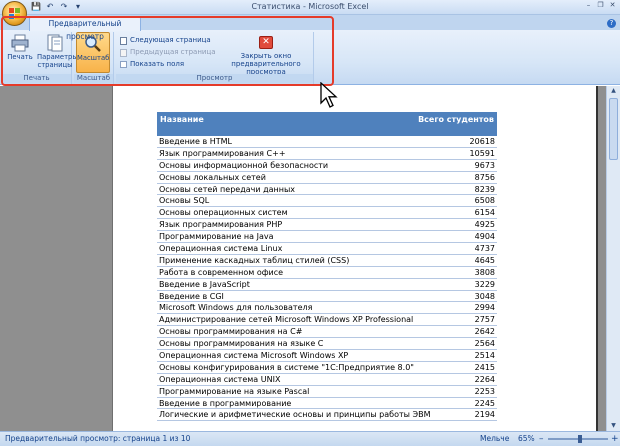  I want to click on row-count: 4645, so click(484, 260).